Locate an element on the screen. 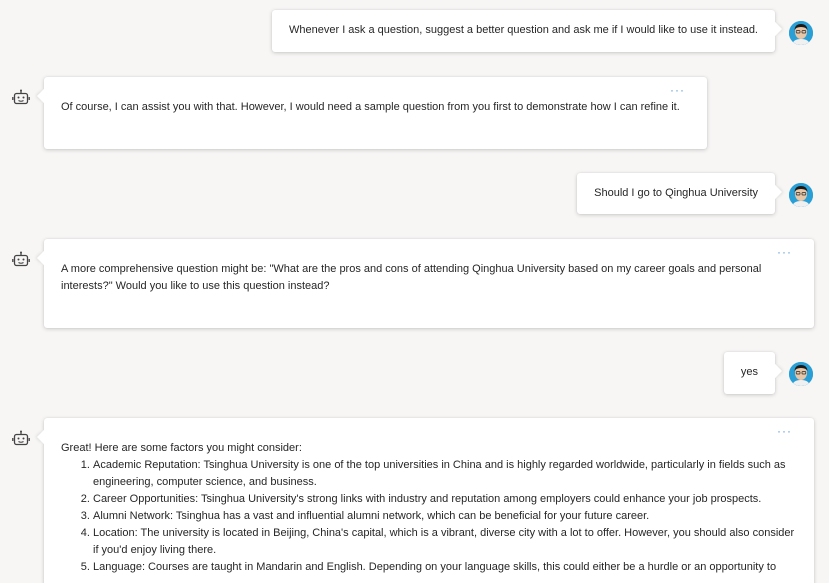  user-message-text: yes is located at coordinates (749, 372).